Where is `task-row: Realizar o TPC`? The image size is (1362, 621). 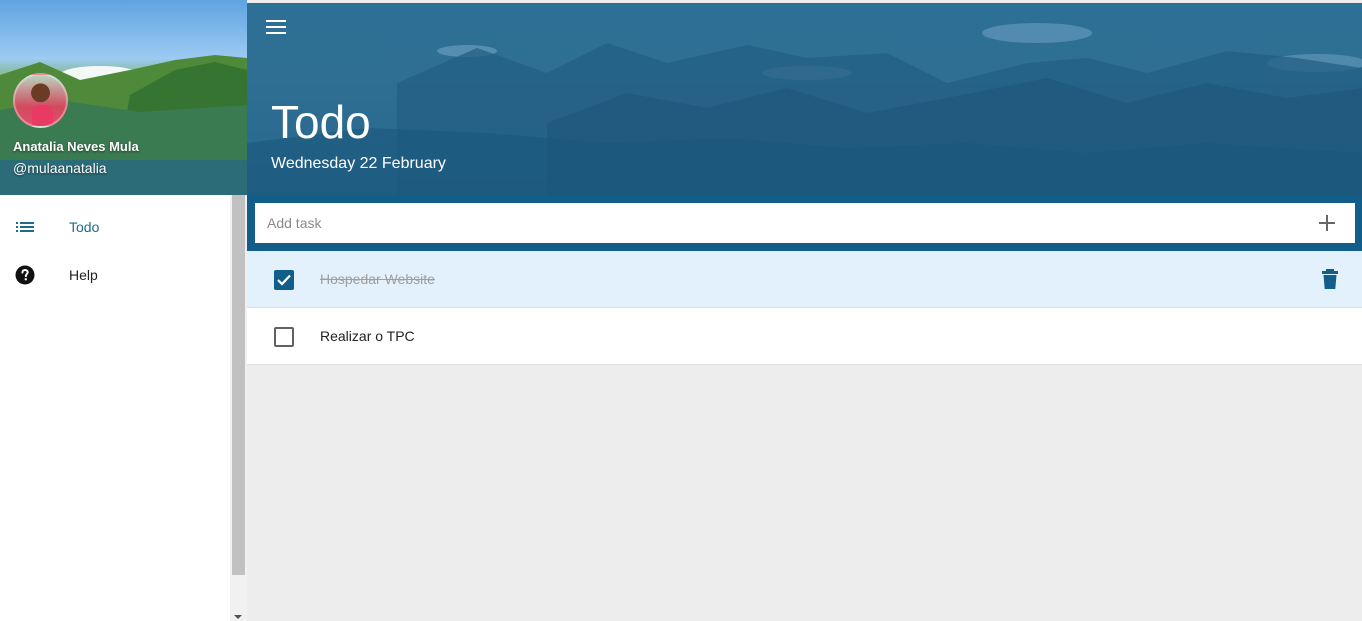
task-row: Realizar o TPC is located at coordinates (804, 336).